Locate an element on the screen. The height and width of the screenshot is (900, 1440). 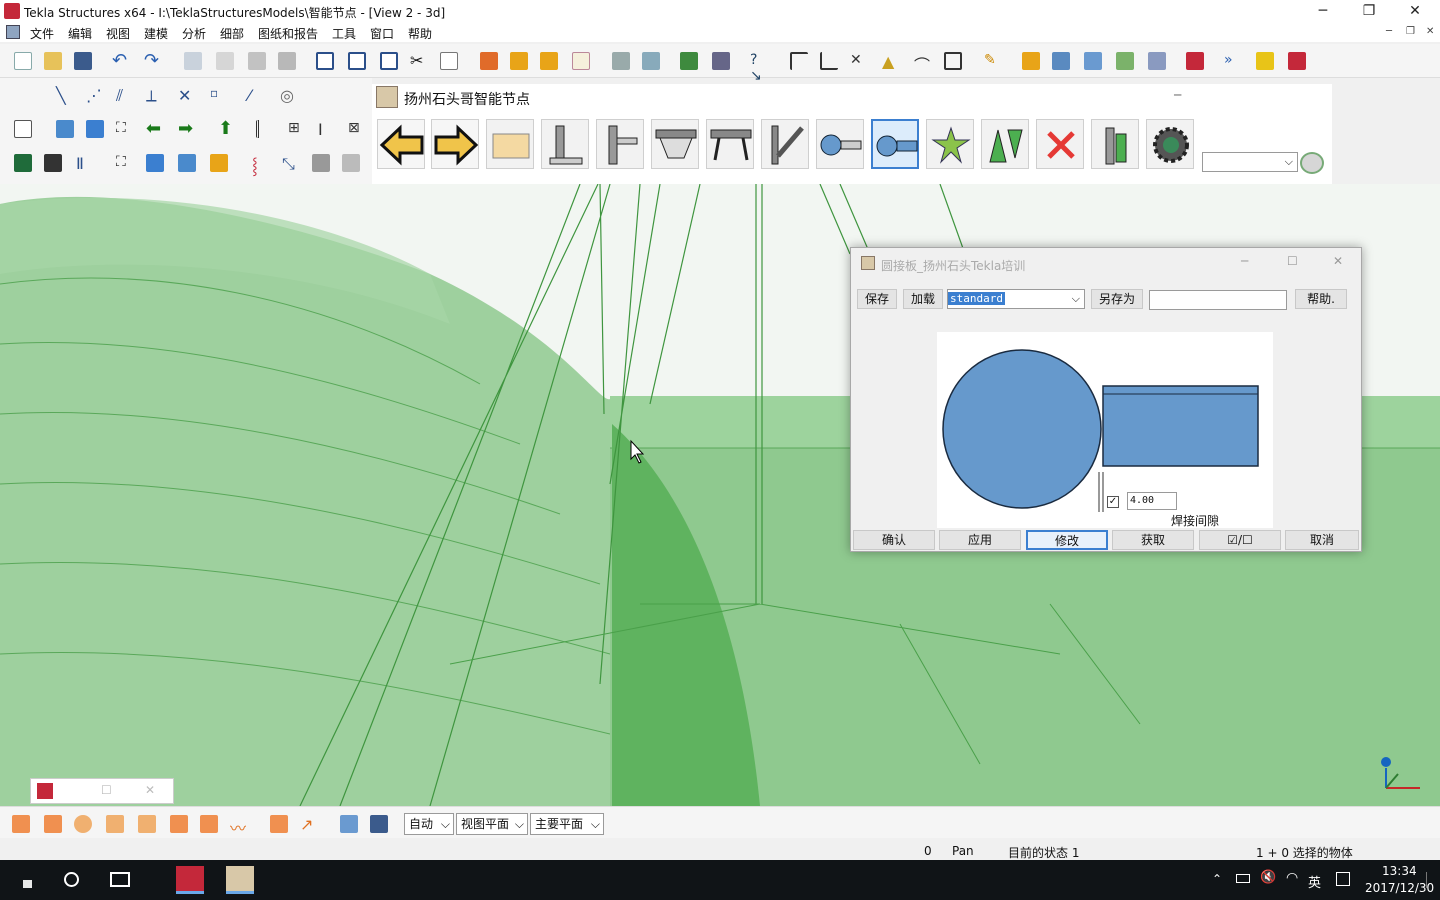
drawing-list-icon is located at coordinates (549, 61).